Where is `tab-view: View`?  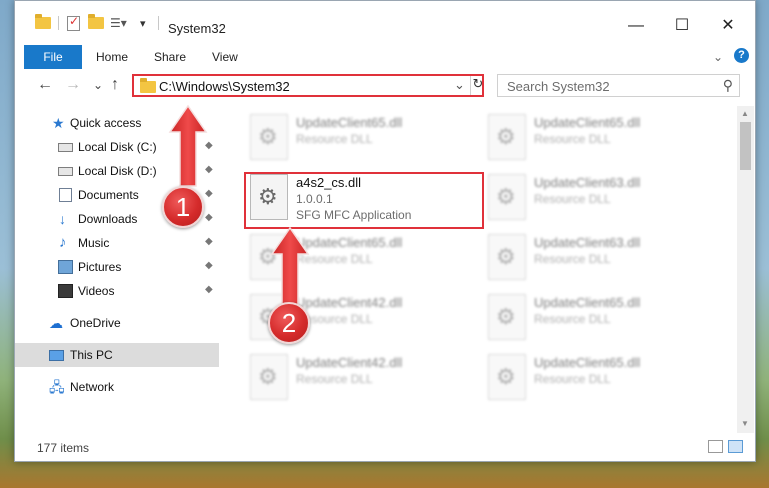
tab-view: View is located at coordinates (225, 57).